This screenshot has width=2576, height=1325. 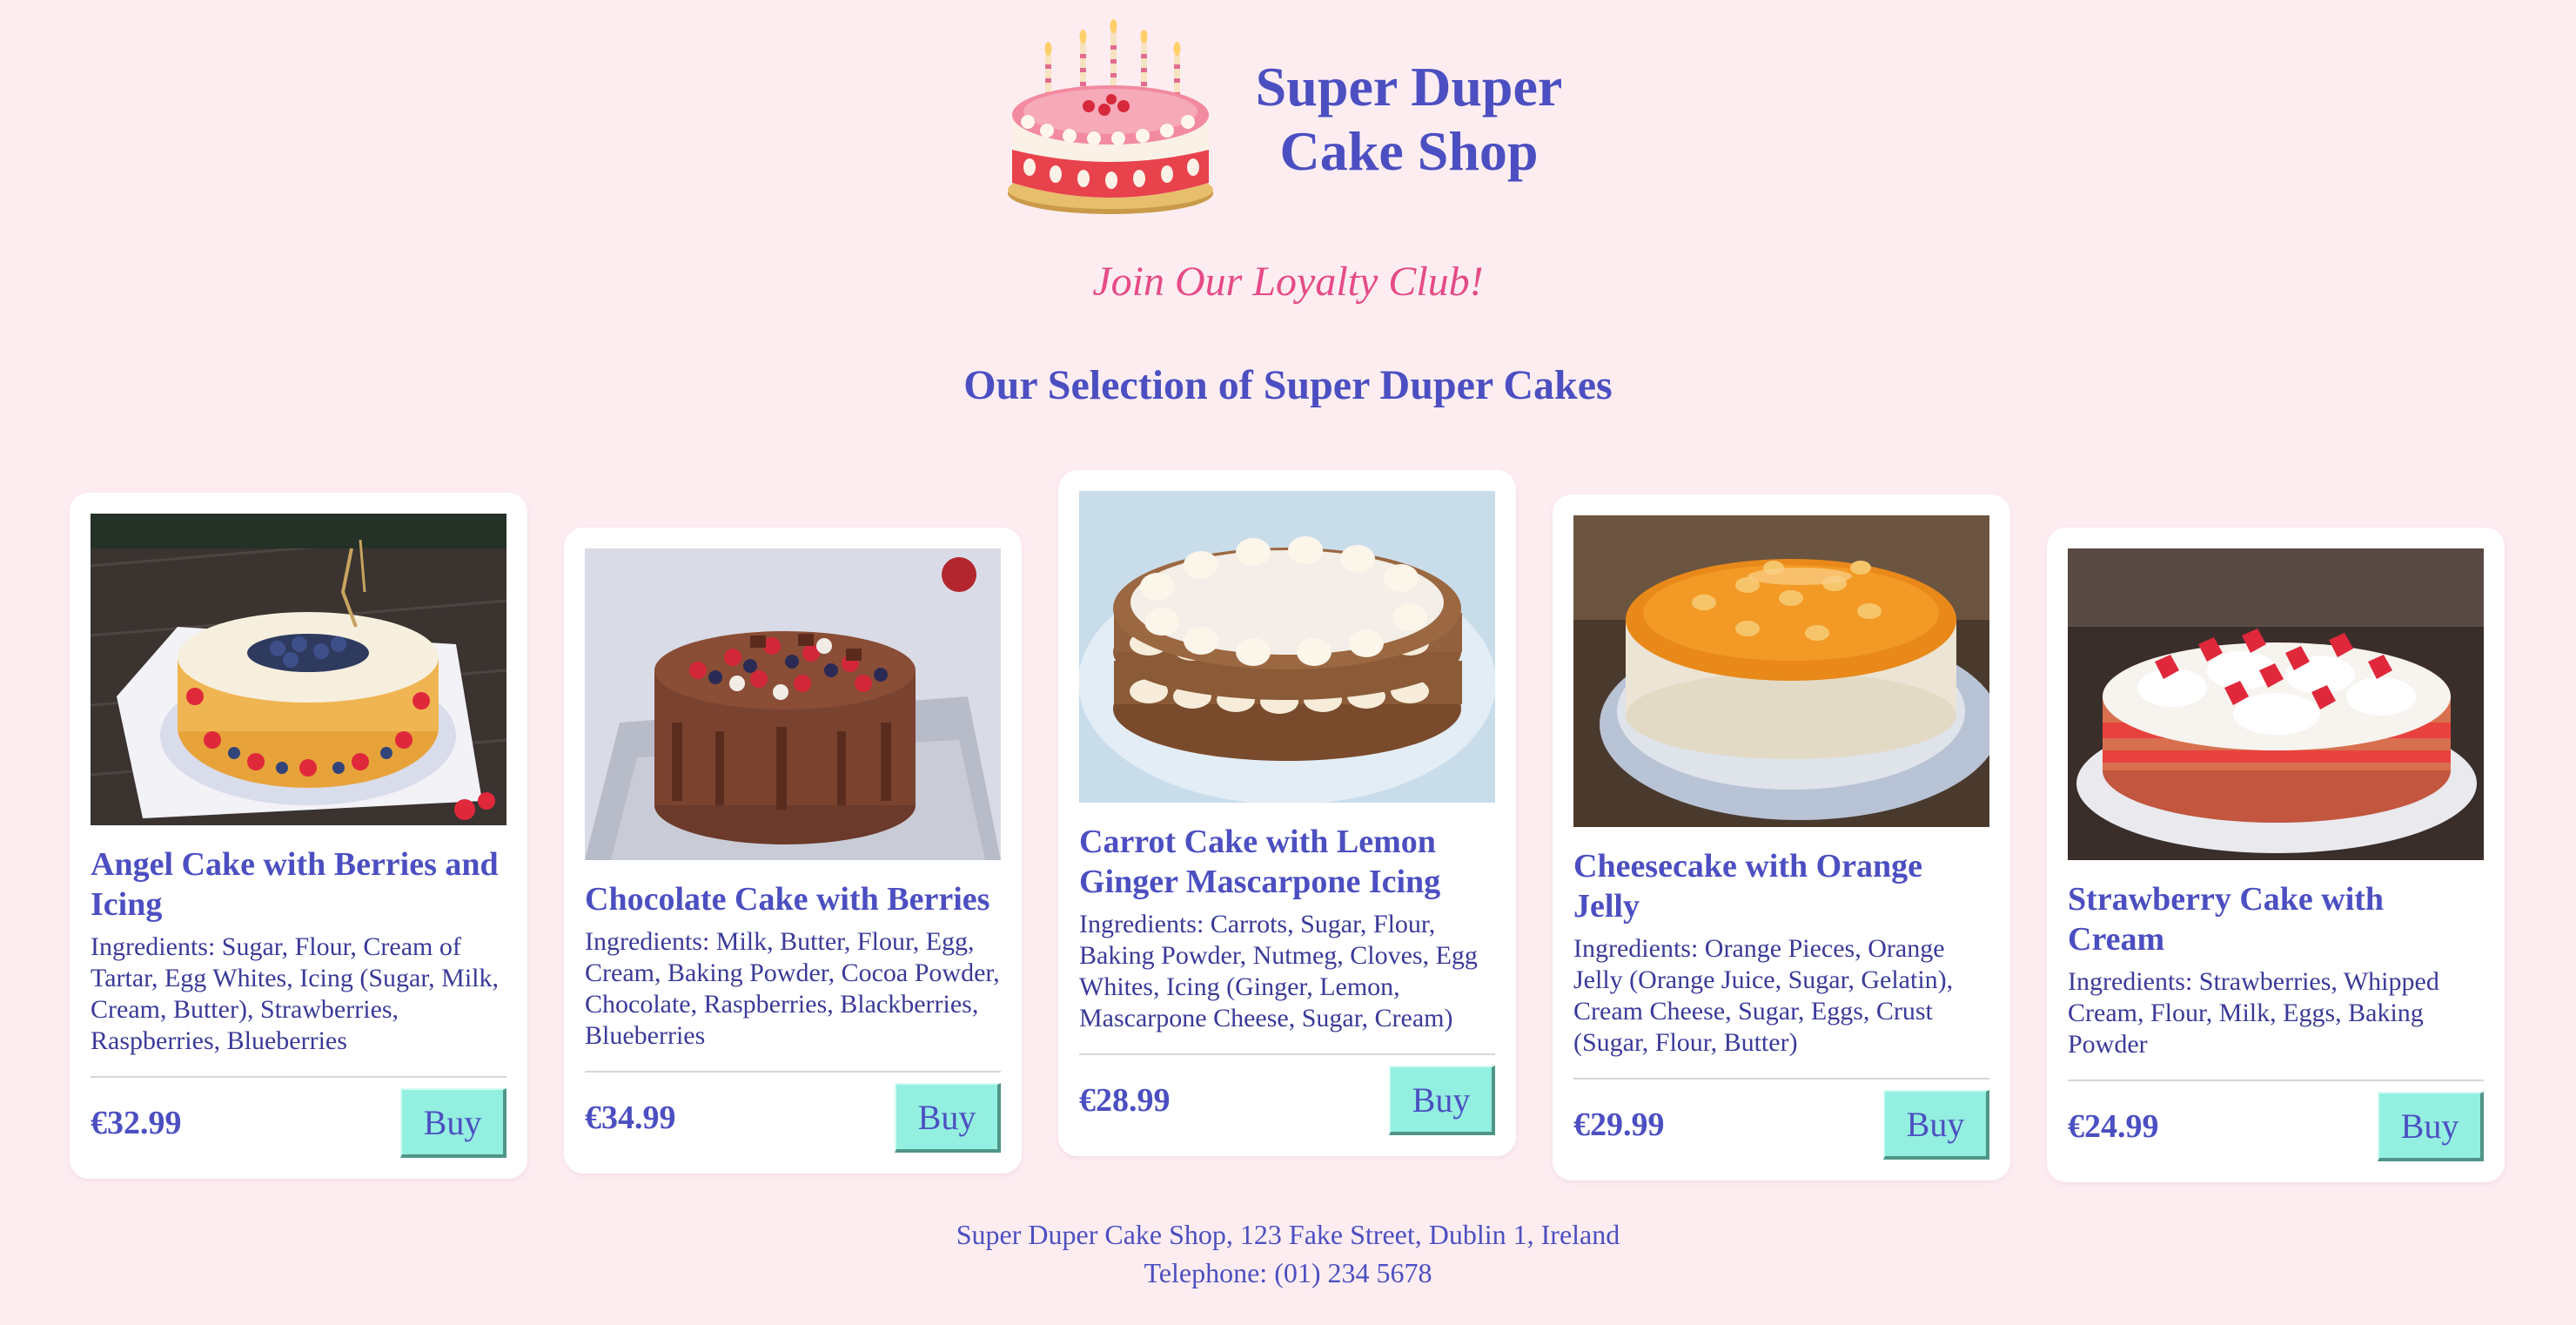 What do you see at coordinates (1125, 1100) in the screenshot?
I see `product-price: €28.99` at bounding box center [1125, 1100].